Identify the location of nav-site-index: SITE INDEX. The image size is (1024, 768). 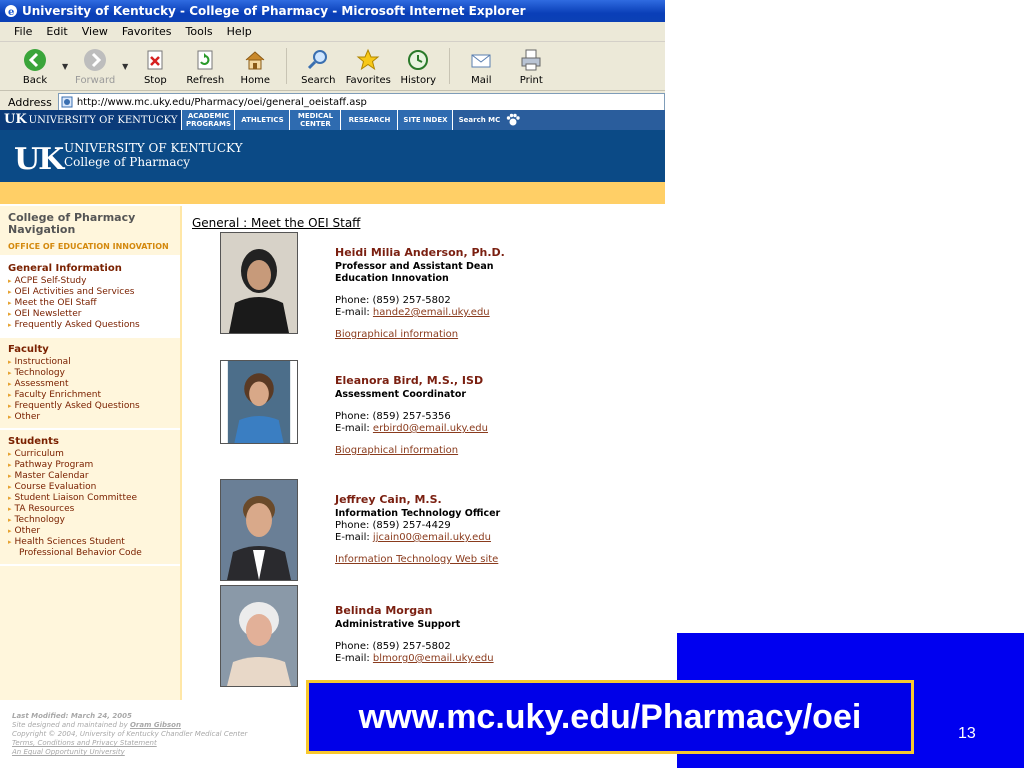
(426, 120).